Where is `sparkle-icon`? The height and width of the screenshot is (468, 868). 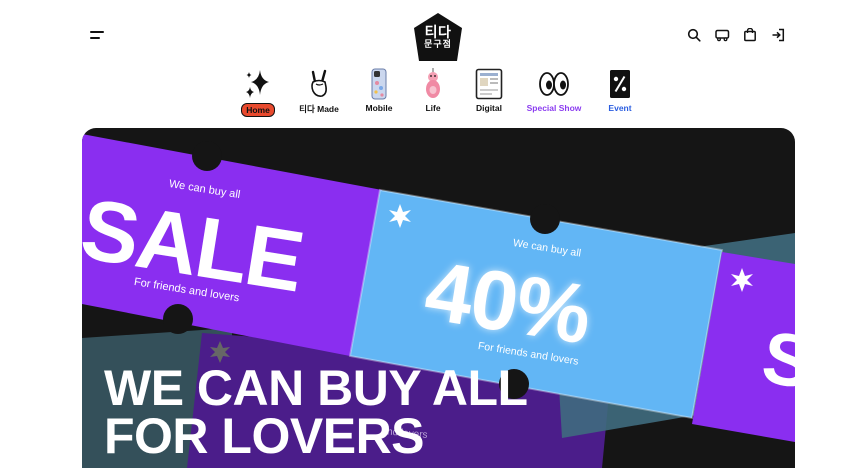 sparkle-icon is located at coordinates (258, 84).